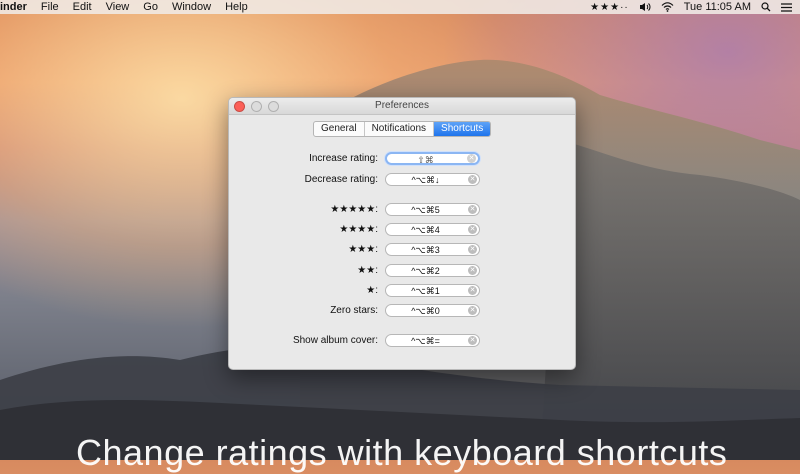 The image size is (800, 474). What do you see at coordinates (82, 7) in the screenshot?
I see `menu-edit: Edit` at bounding box center [82, 7].